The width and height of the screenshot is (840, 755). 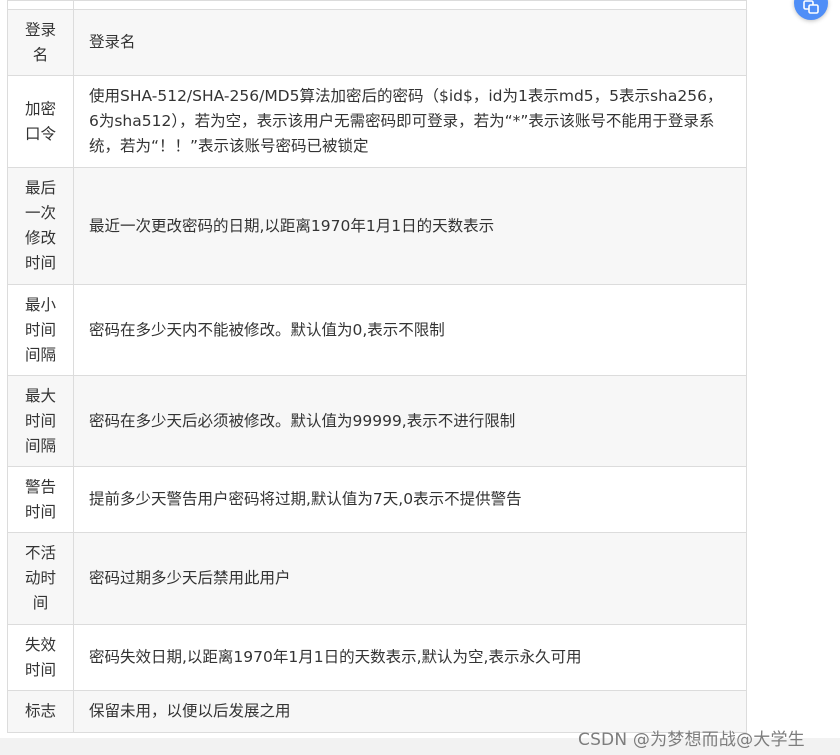 I want to click on table-row-partial, so click(x=377, y=5).